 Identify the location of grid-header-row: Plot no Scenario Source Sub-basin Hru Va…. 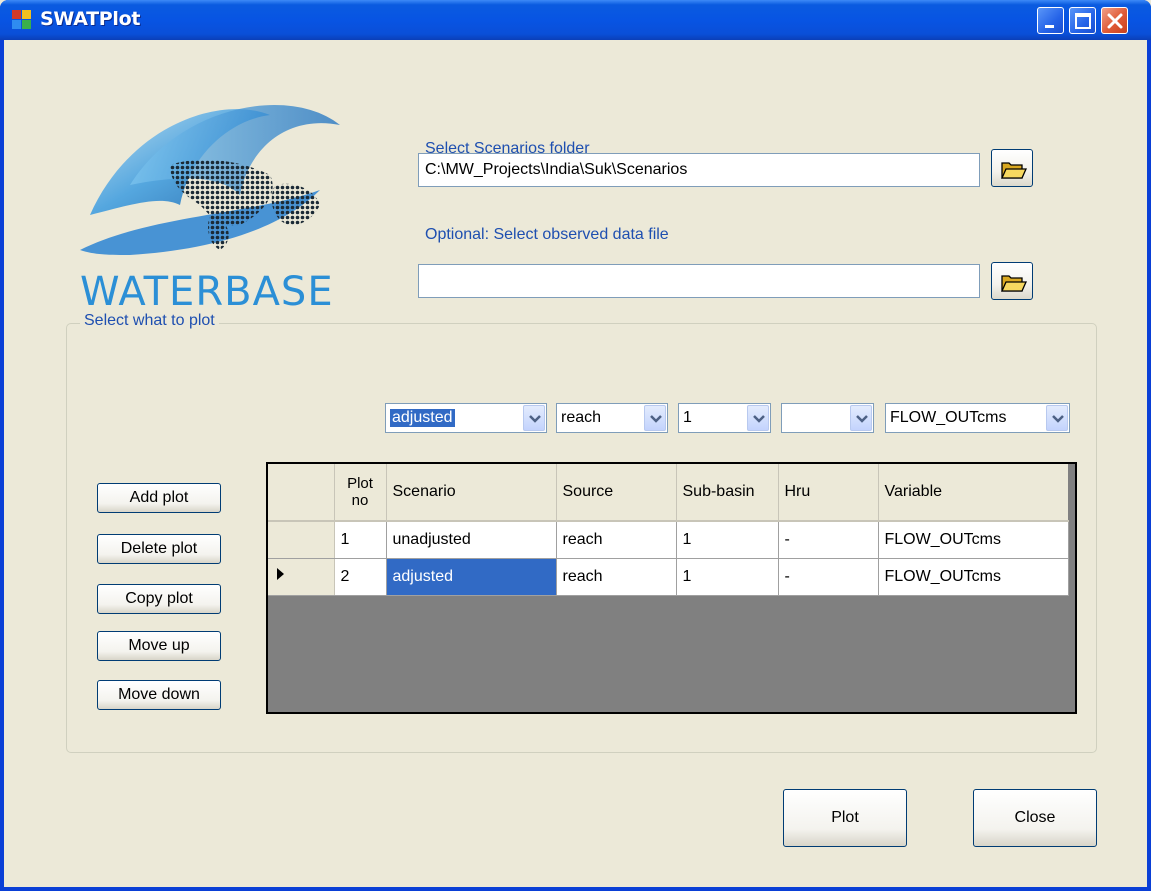
(668, 493).